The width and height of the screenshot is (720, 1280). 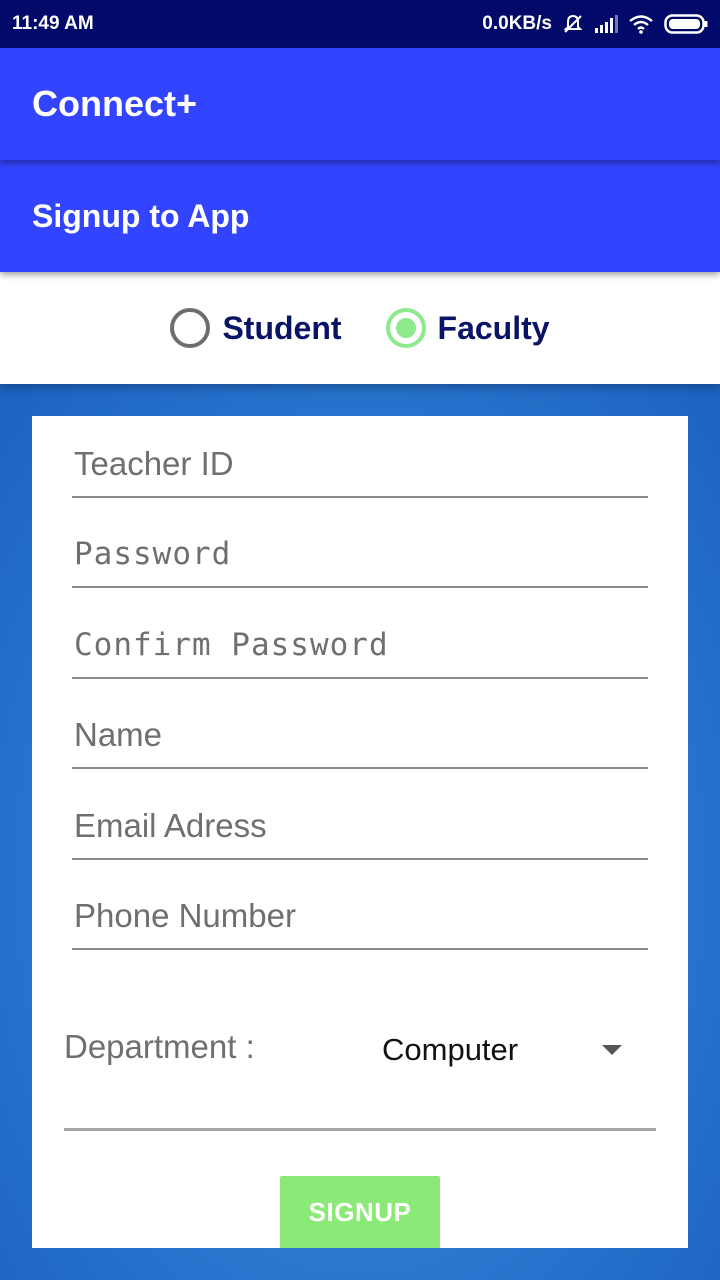 What do you see at coordinates (53, 23) in the screenshot?
I see `status-time: 11:49 AM` at bounding box center [53, 23].